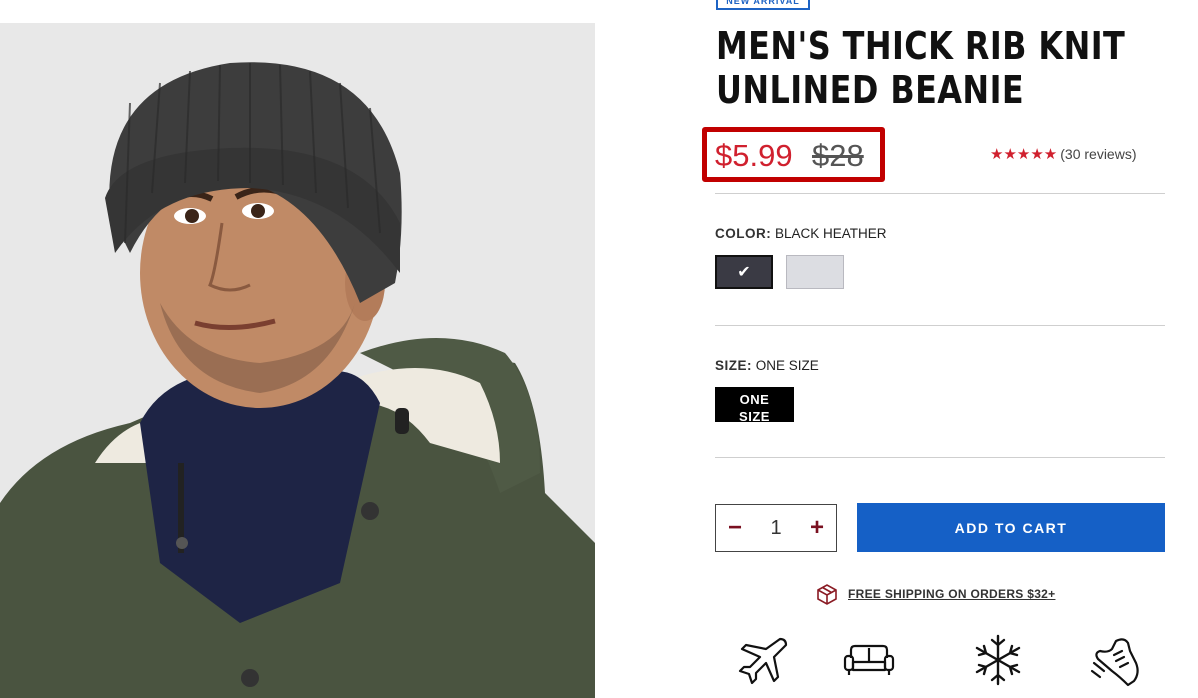 The image size is (1198, 698). Describe the element at coordinates (754, 155) in the screenshot. I see `sale-price: $5.99` at that location.